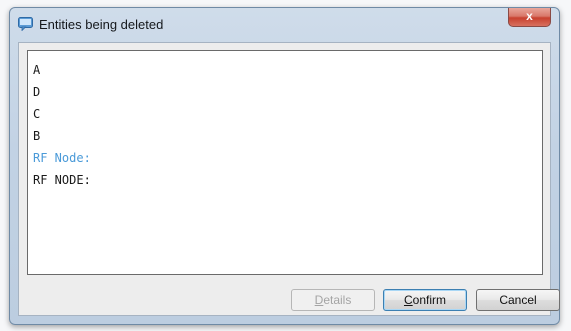 The width and height of the screenshot is (571, 331). I want to click on close-button: x, so click(529, 17).